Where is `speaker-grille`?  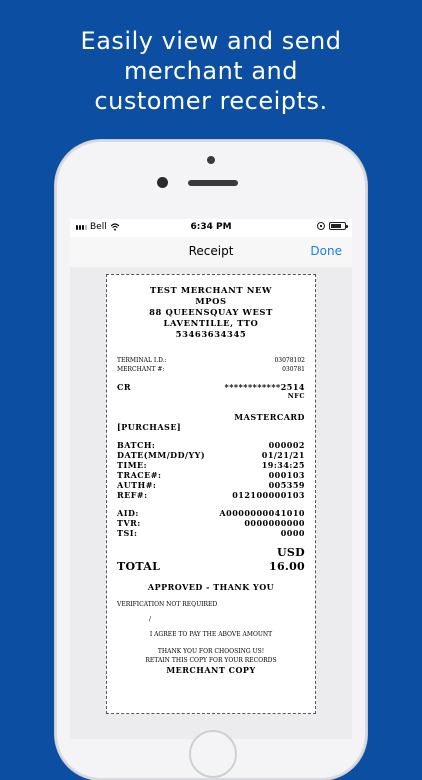
speaker-grille is located at coordinates (213, 183).